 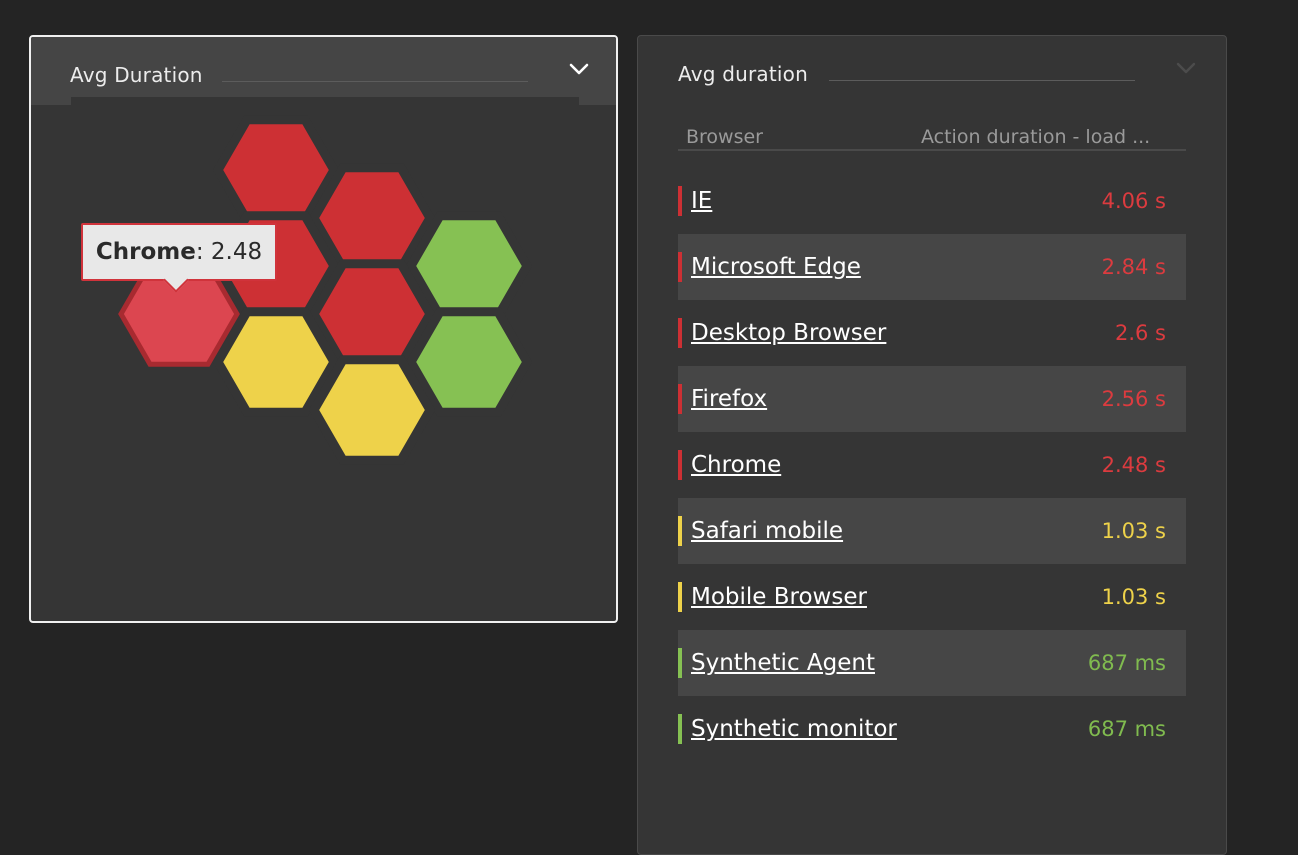 I want to click on table-row: Mobile Browser 1.03 s, so click(x=932, y=597).